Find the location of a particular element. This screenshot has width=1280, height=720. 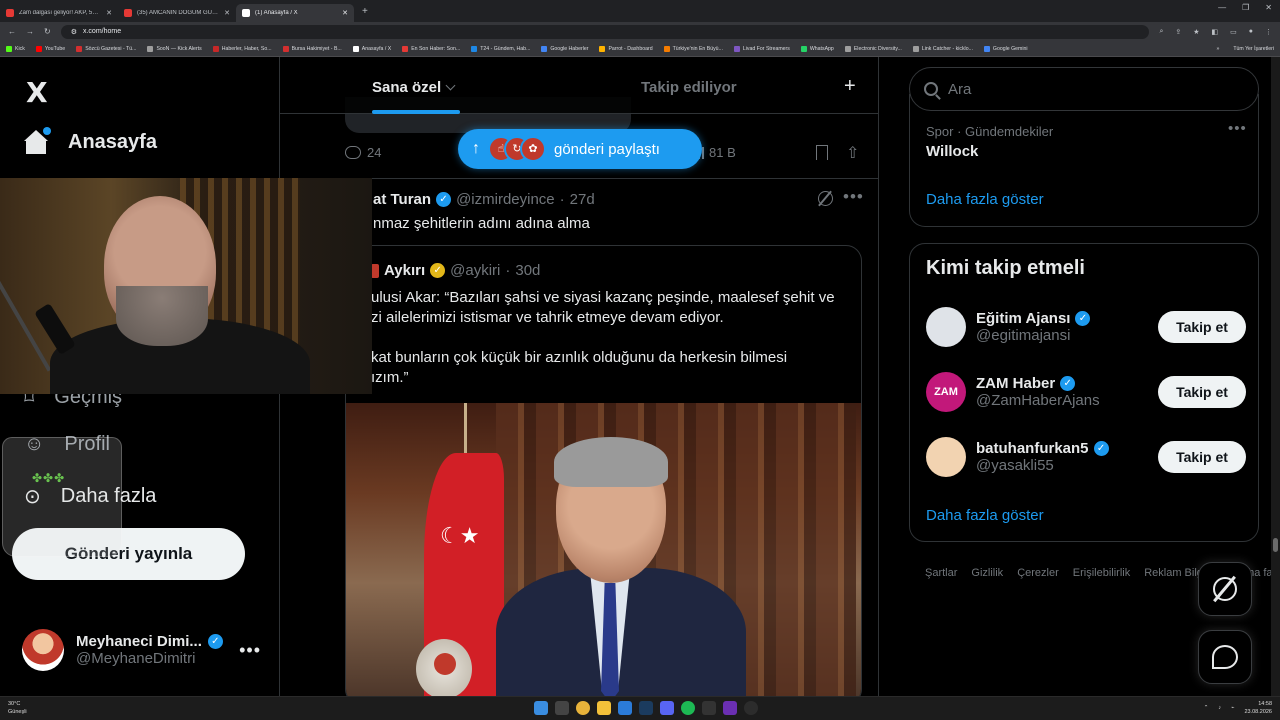

bookmark-item: YouTube is located at coordinates (50, 48).